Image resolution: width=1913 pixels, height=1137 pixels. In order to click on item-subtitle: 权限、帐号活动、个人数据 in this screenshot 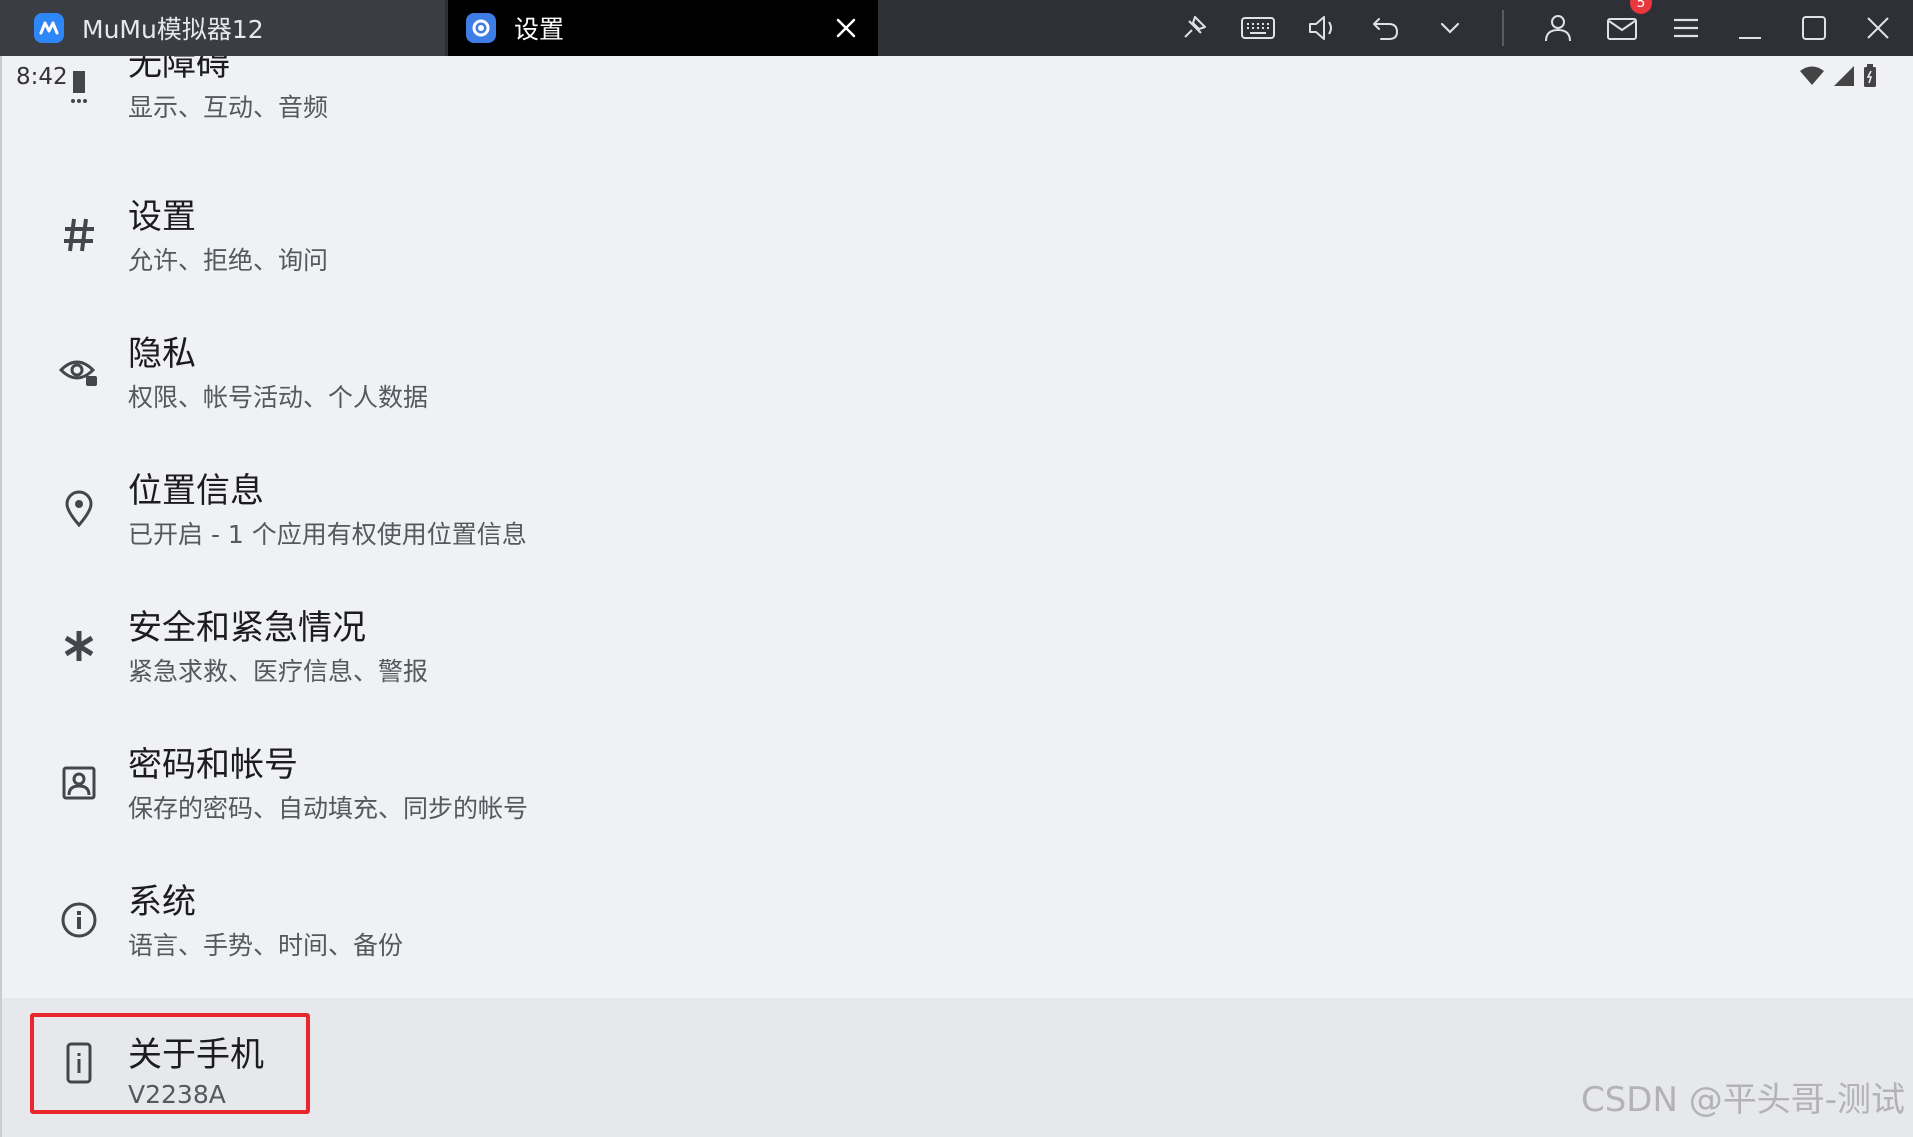, I will do `click(278, 397)`.